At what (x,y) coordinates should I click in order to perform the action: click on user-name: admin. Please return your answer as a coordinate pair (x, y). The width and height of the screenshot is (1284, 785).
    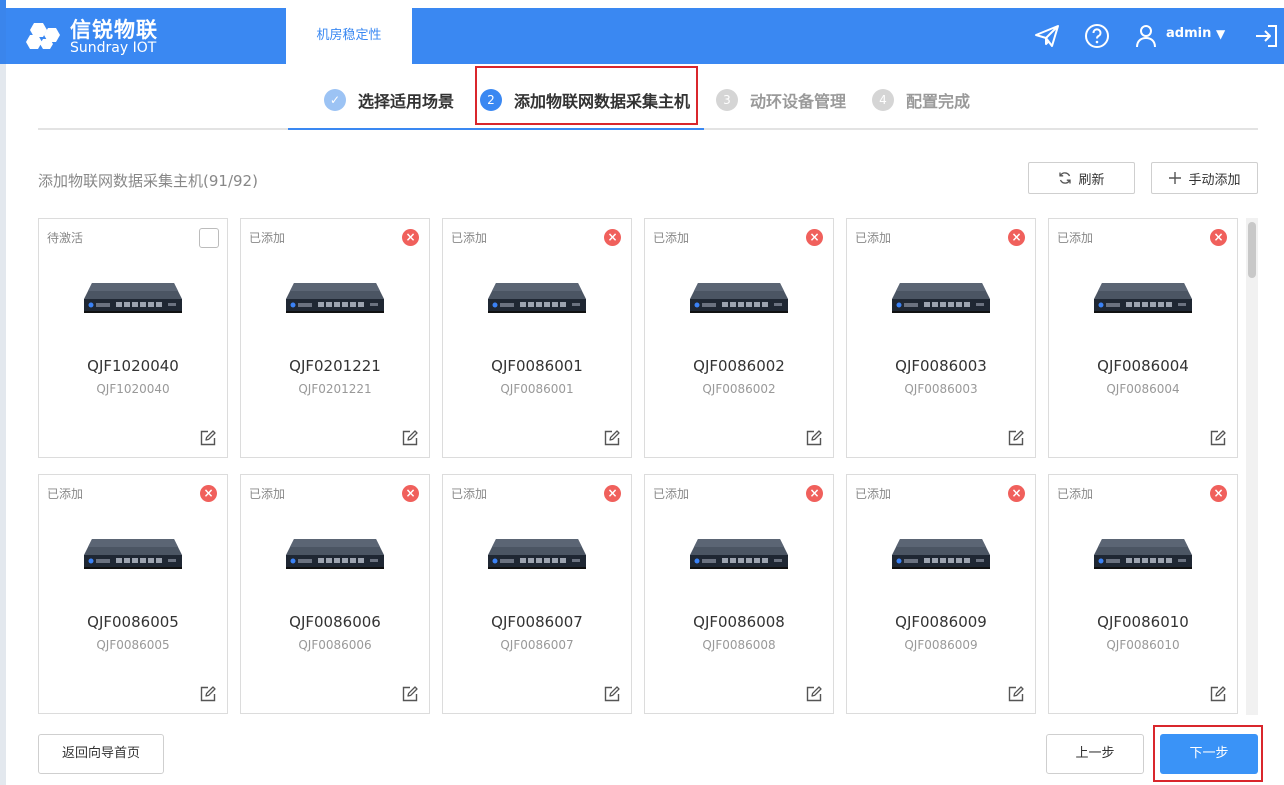
    Looking at the image, I should click on (1188, 33).